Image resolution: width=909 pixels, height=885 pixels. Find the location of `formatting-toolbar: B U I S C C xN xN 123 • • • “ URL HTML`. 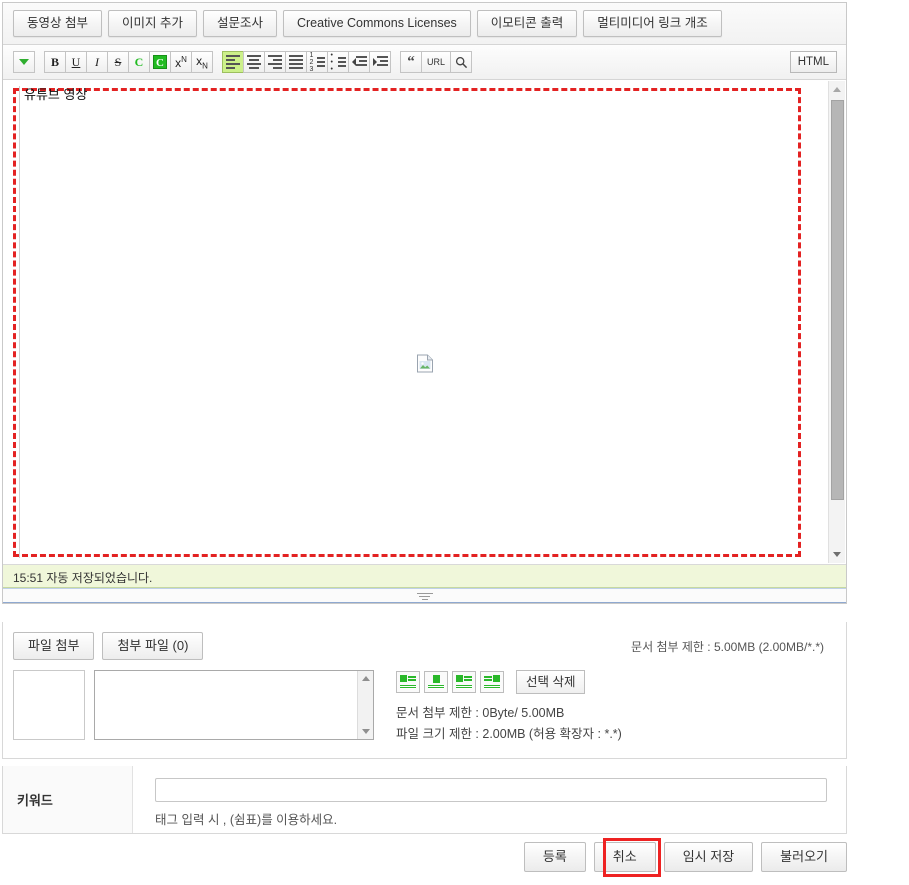

formatting-toolbar: B U I S C C xN xN 123 • • • “ URL HTML is located at coordinates (424, 62).